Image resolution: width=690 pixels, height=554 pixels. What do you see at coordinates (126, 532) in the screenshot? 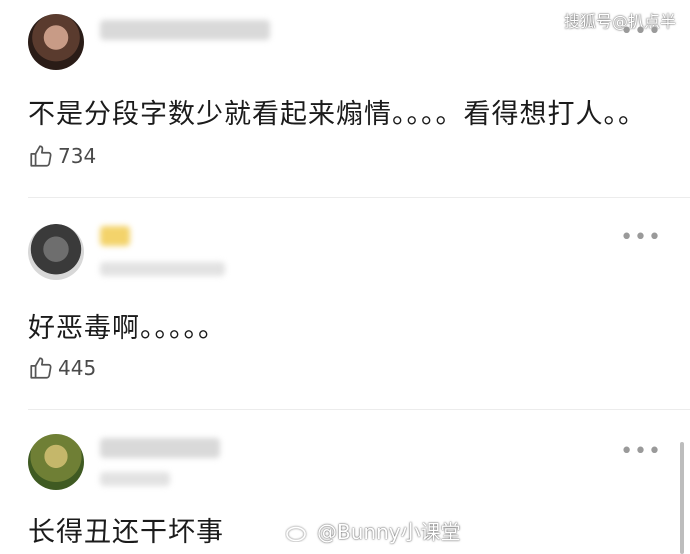
I see `comment-text: 长得丑还干坏事` at bounding box center [126, 532].